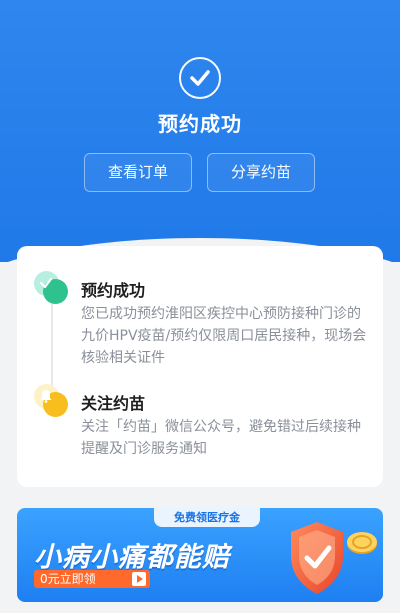 The width and height of the screenshot is (400, 613). I want to click on shield-icon, so click(317, 558).